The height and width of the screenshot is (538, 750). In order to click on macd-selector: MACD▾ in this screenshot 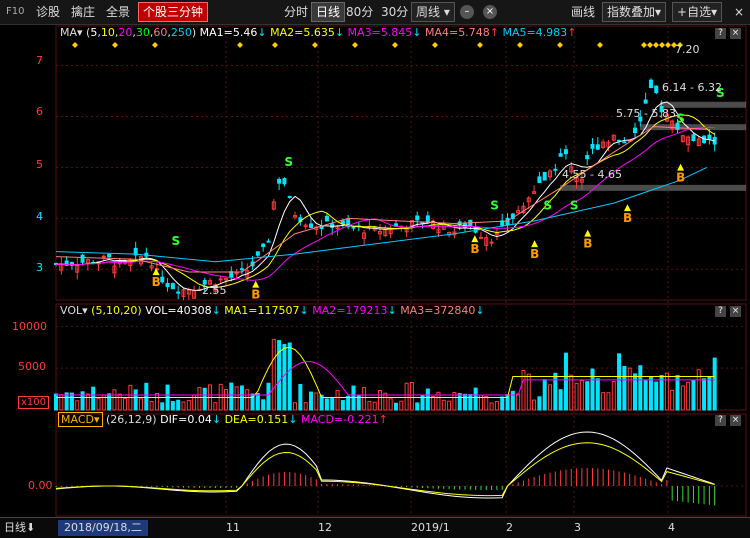, I will do `click(80, 419)`.